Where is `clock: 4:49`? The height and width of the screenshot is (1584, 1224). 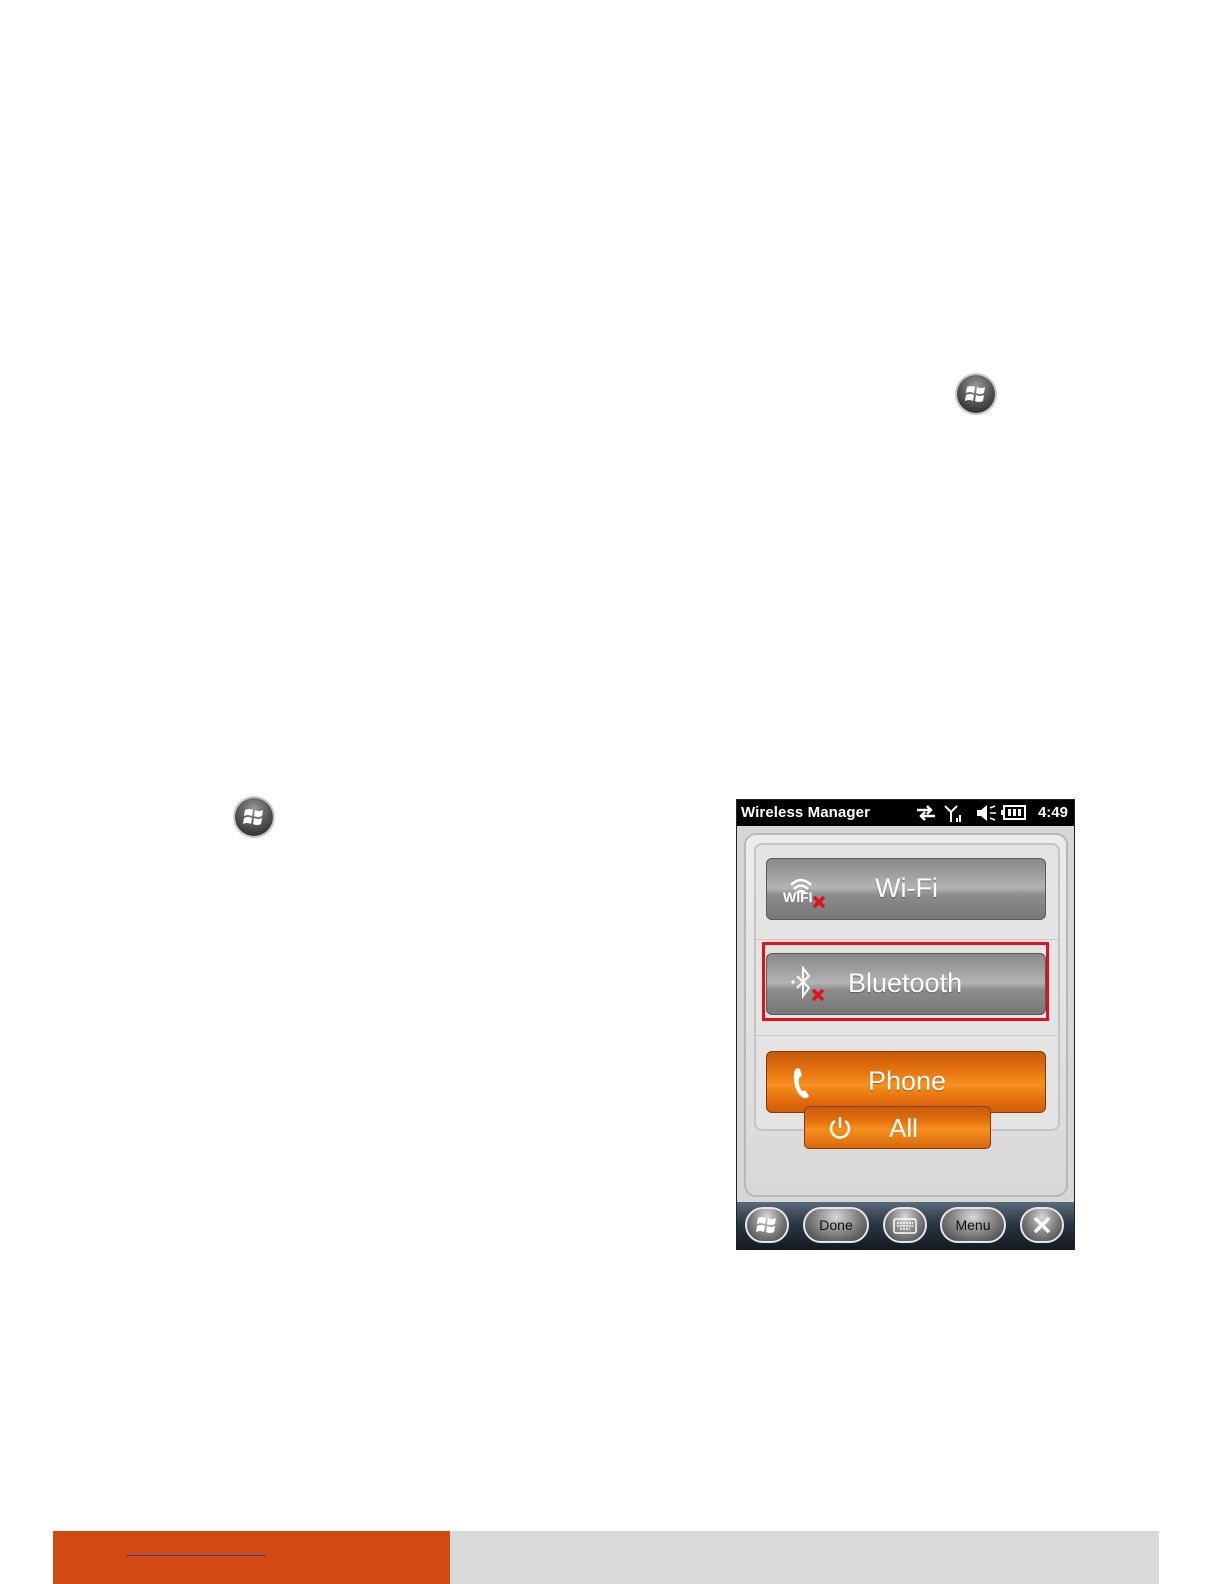
clock: 4:49 is located at coordinates (1052, 812).